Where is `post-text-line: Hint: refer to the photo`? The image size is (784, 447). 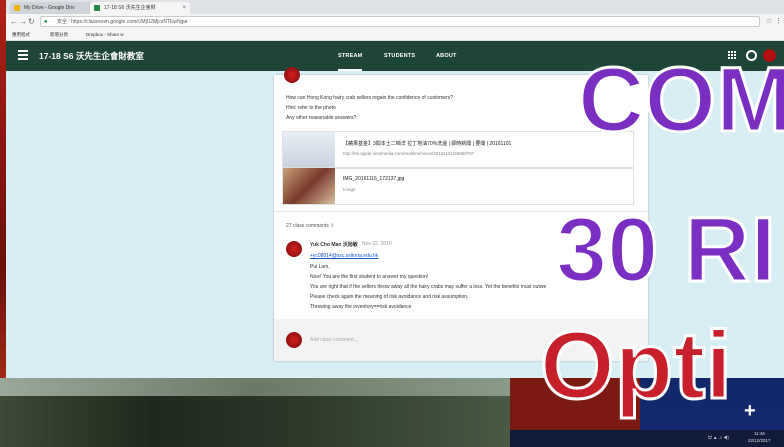
post-text-line: Hint: refer to the photo is located at coordinates (311, 108).